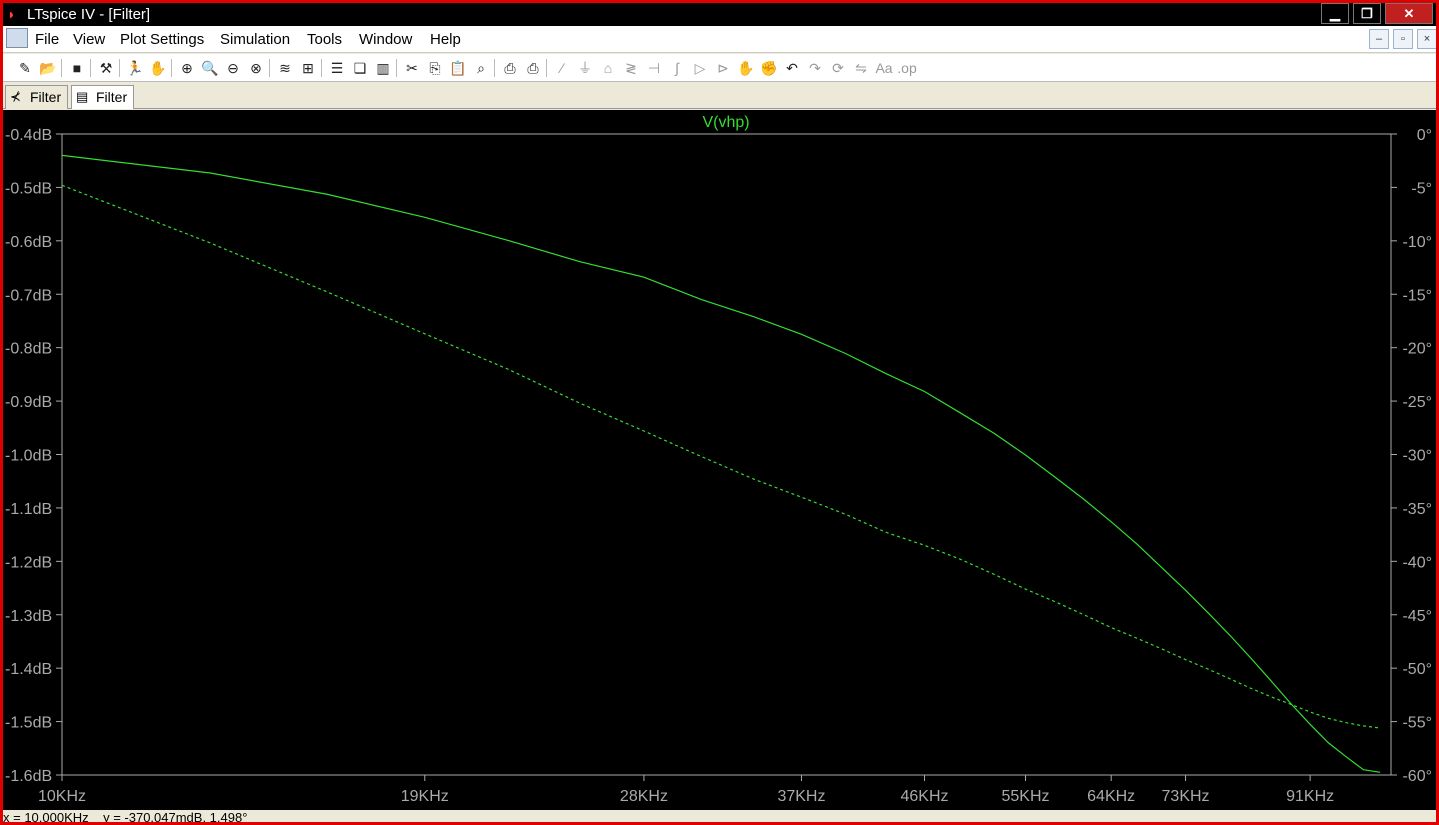 This screenshot has width=1439, height=825. I want to click on y-left-tick-label: -1.1dB, so click(28, 509).